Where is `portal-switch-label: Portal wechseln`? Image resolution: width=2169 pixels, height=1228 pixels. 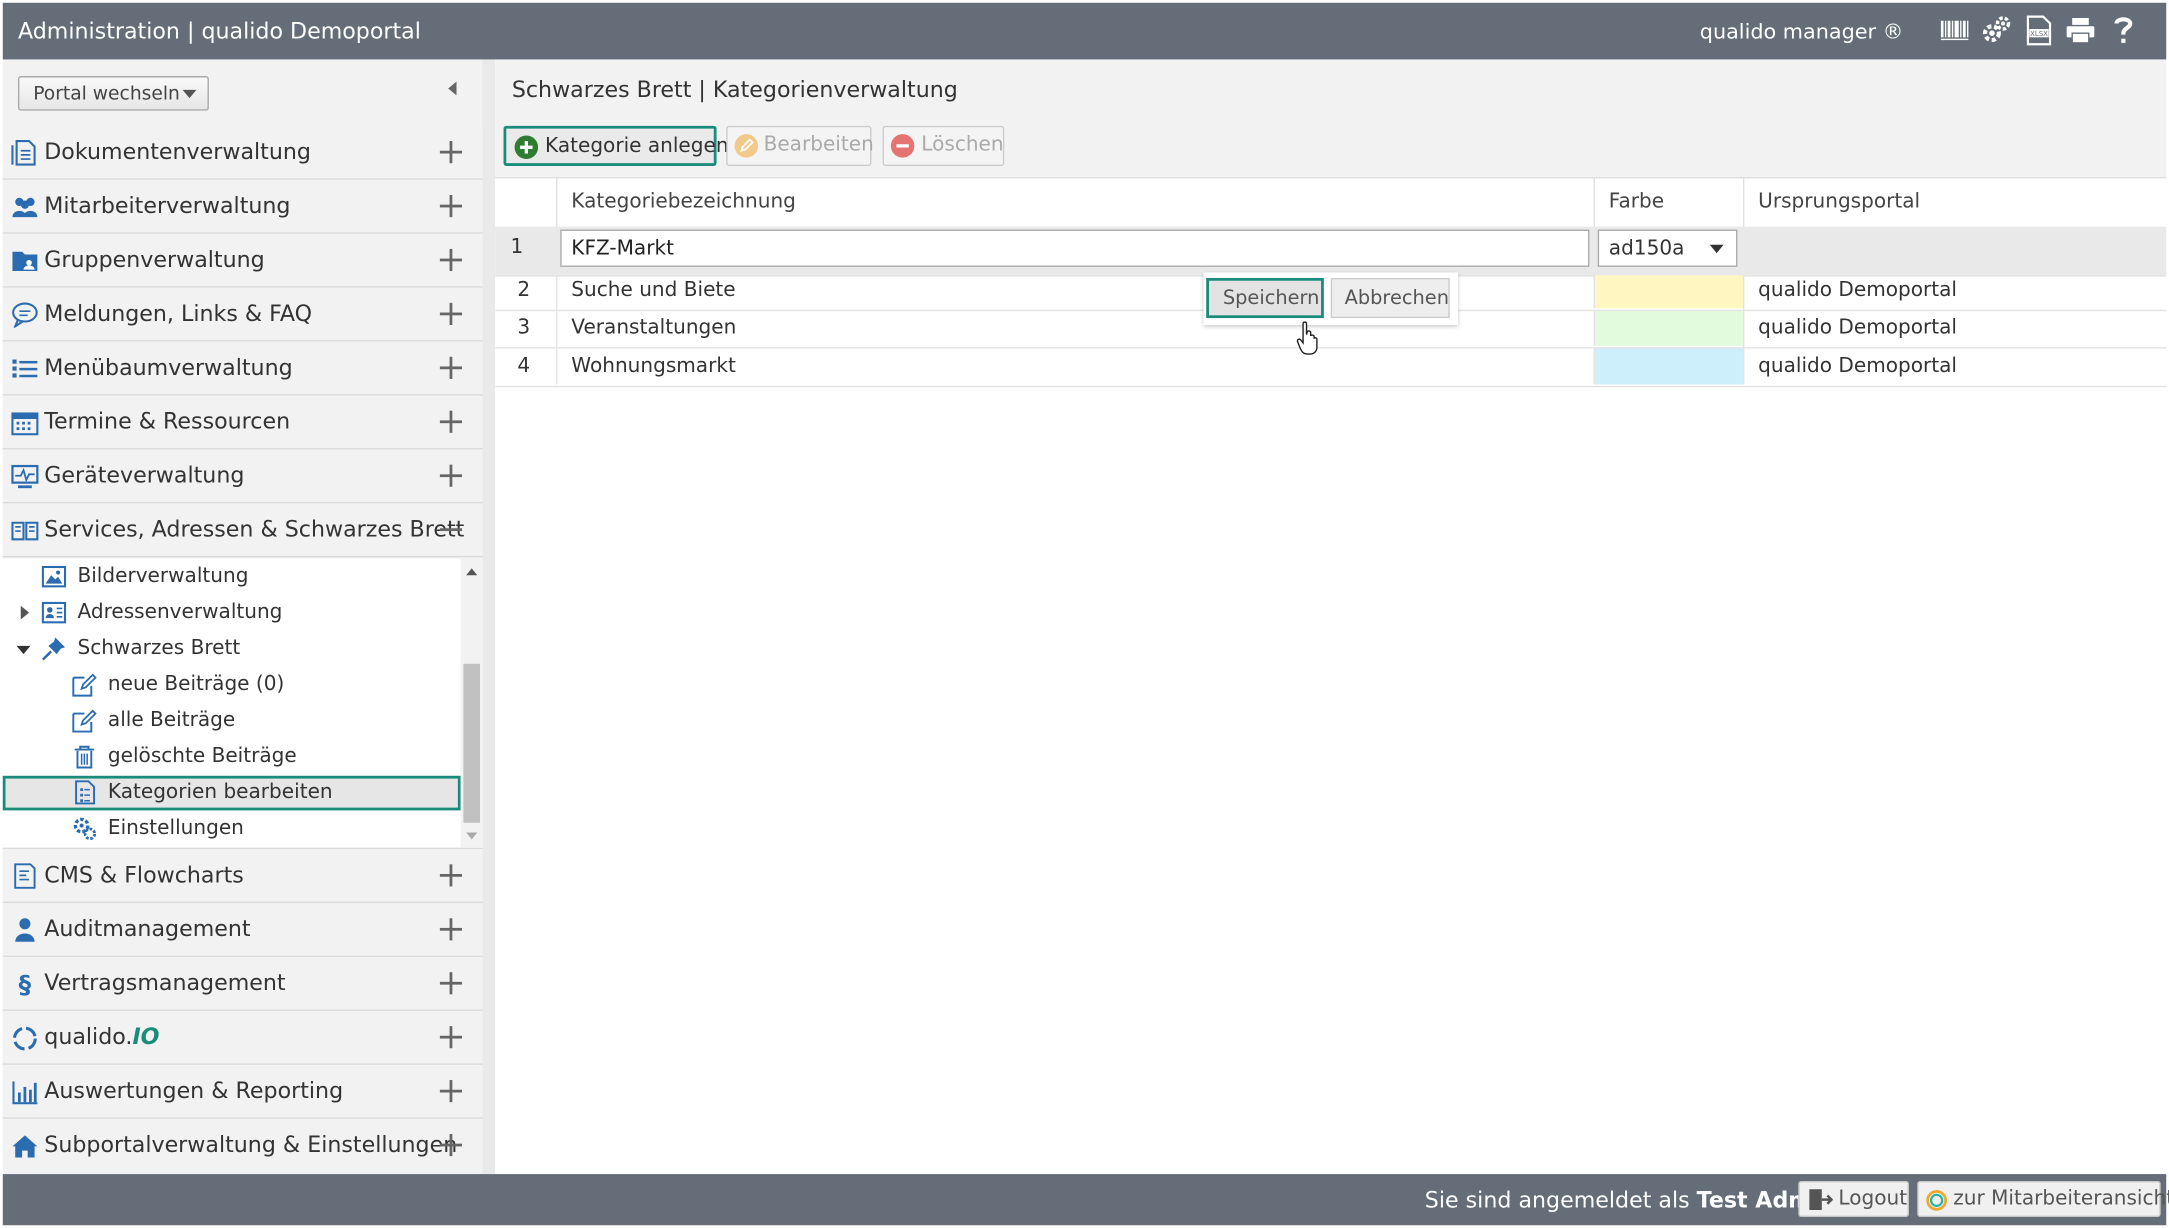 portal-switch-label: Portal wechseln is located at coordinates (106, 94).